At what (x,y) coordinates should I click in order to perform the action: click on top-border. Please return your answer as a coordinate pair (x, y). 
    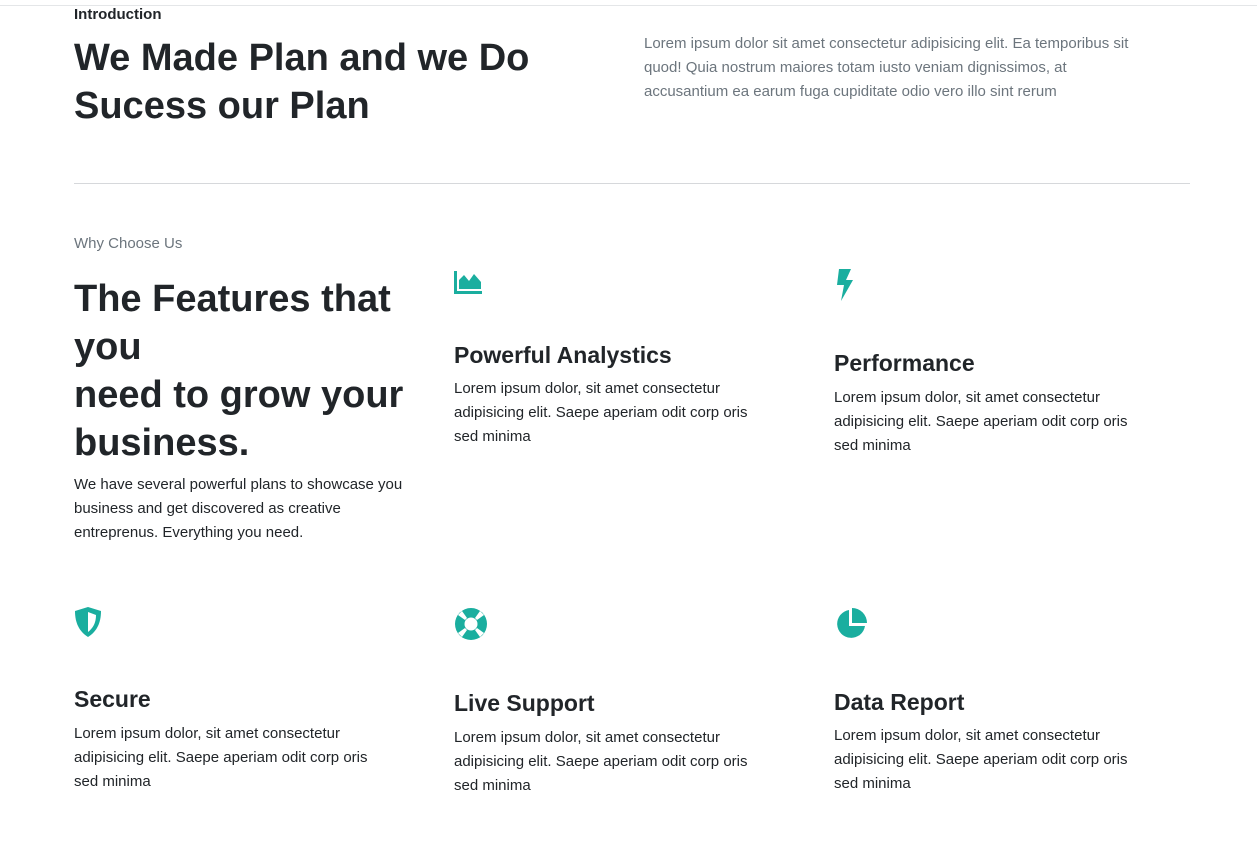
    Looking at the image, I should click on (628, 5).